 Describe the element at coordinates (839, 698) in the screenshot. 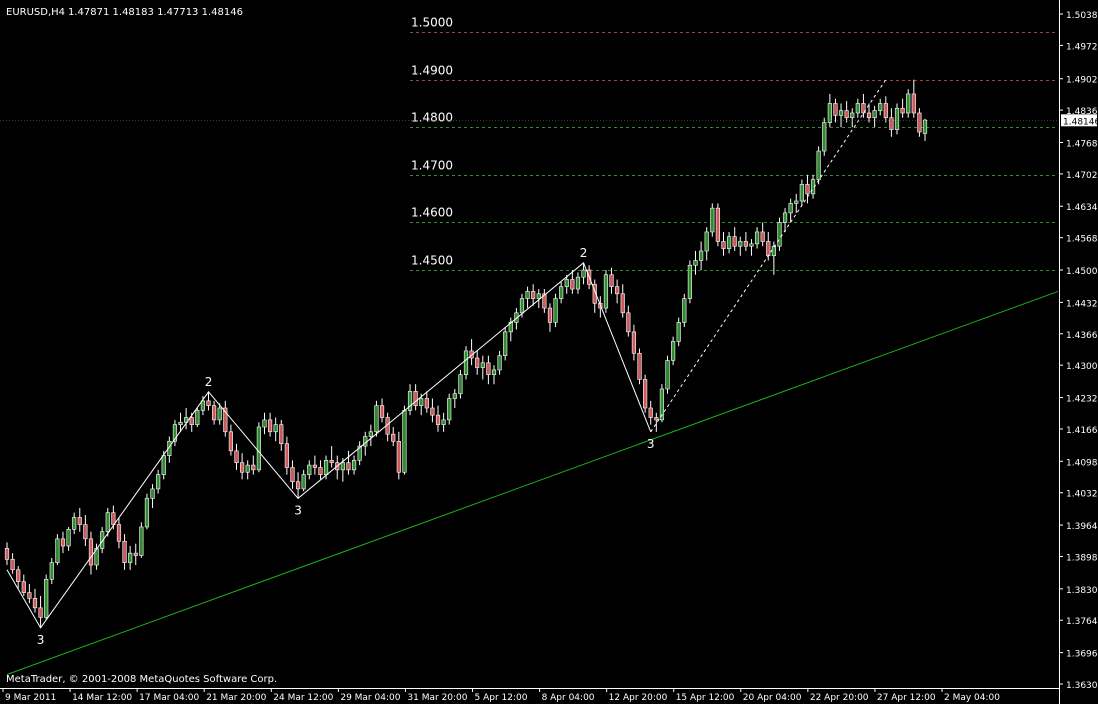

I see `time-tick-label: 22 Apr 20:00` at that location.